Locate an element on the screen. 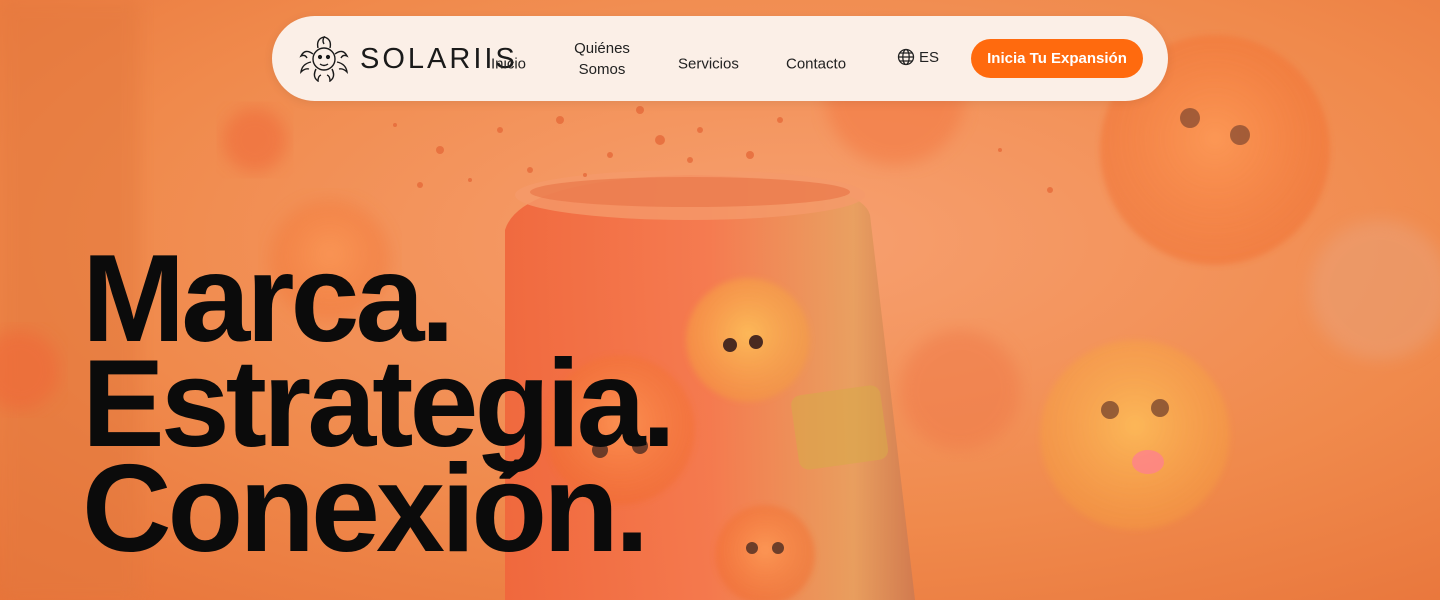  nav-link-inicio: Inicio is located at coordinates (508, 64).